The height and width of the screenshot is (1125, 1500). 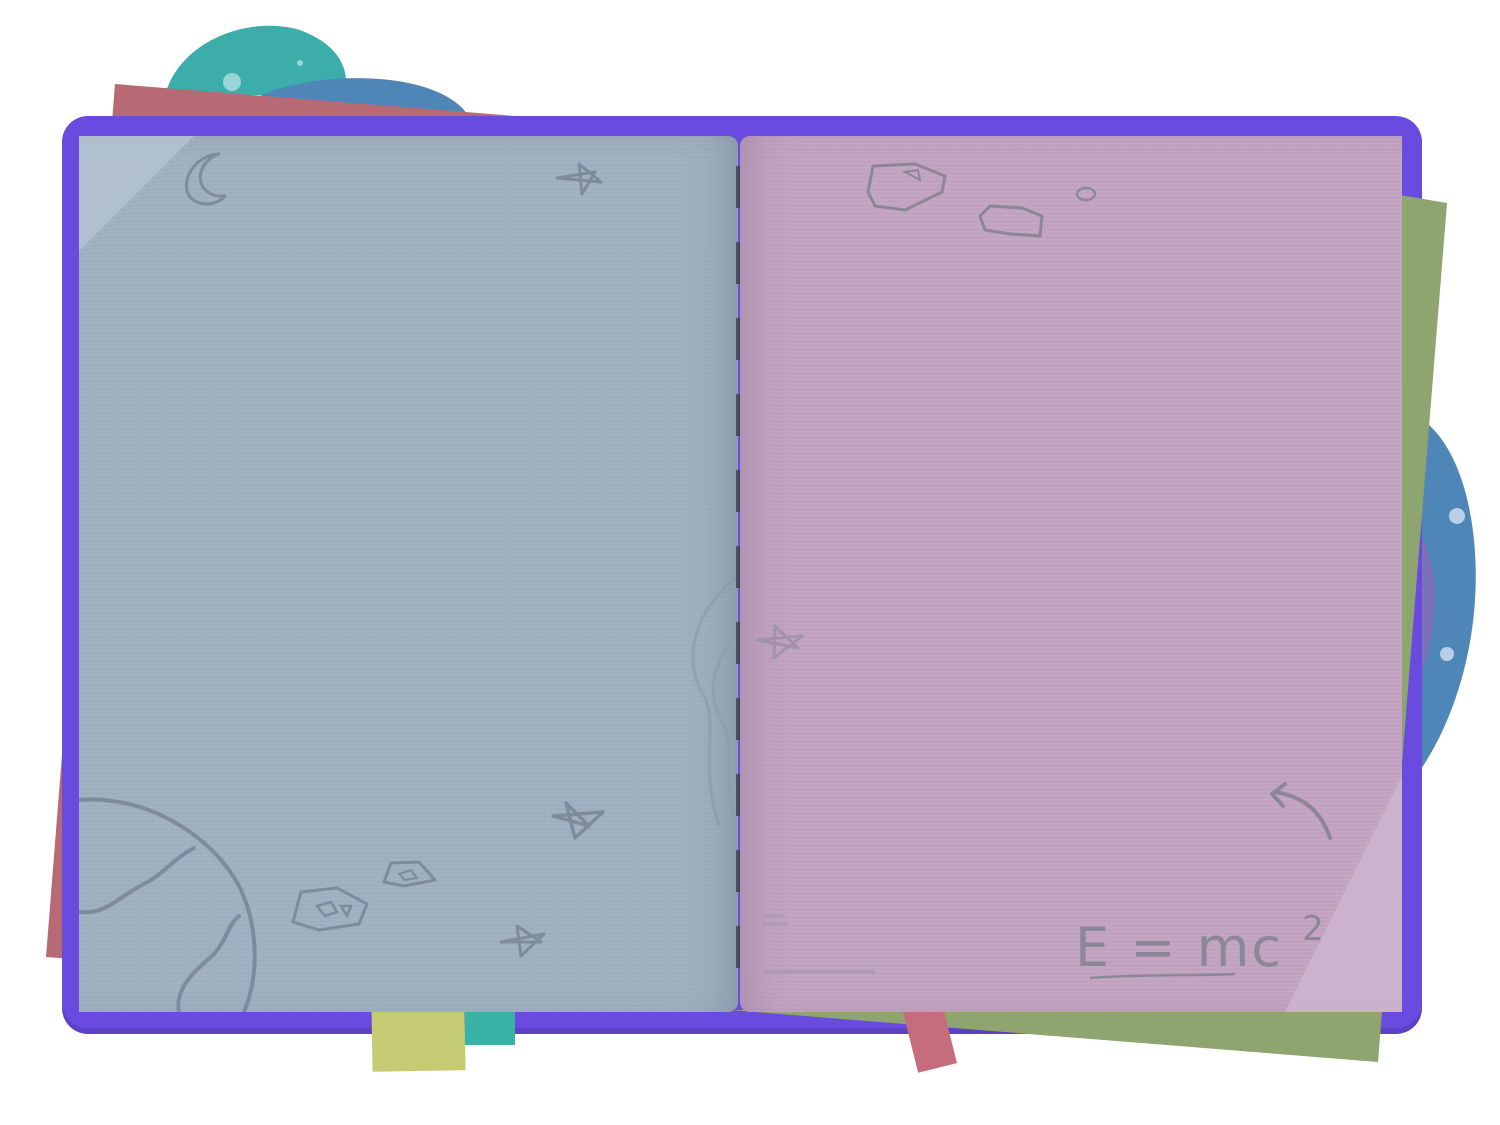 I want to click on formula-superscript: 2, so click(x=1314, y=929).